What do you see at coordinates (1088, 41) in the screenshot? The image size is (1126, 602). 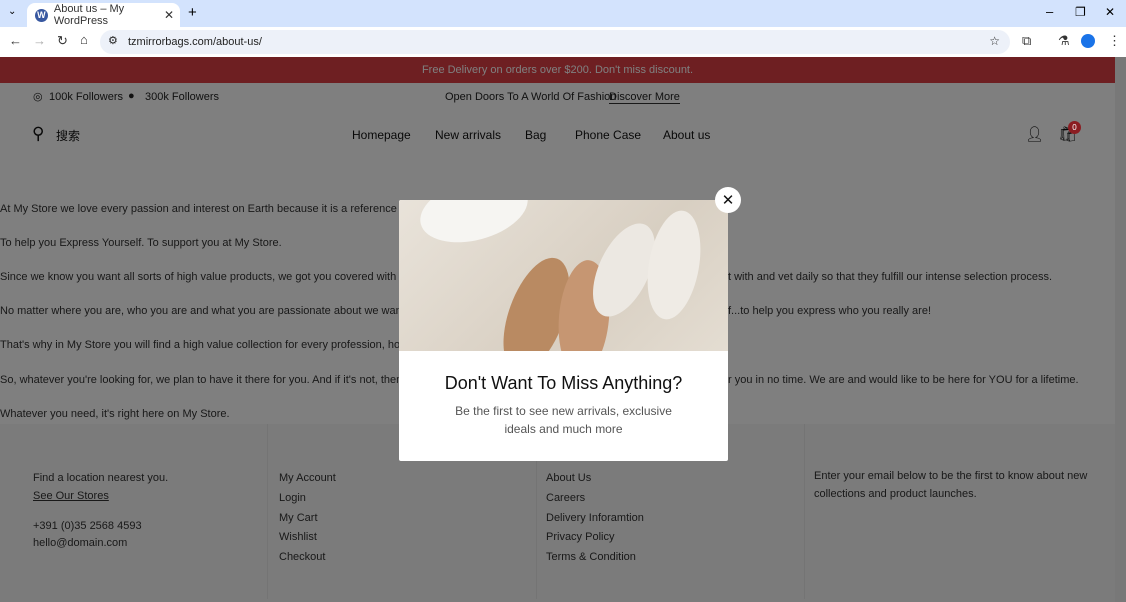 I see `profile-avatar` at bounding box center [1088, 41].